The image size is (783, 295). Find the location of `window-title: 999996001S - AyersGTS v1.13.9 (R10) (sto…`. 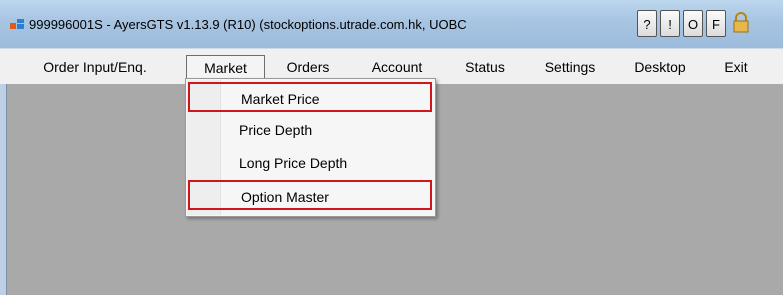

window-title: 999996001S - AyersGTS v1.13.9 (R10) (sto… is located at coordinates (248, 24).